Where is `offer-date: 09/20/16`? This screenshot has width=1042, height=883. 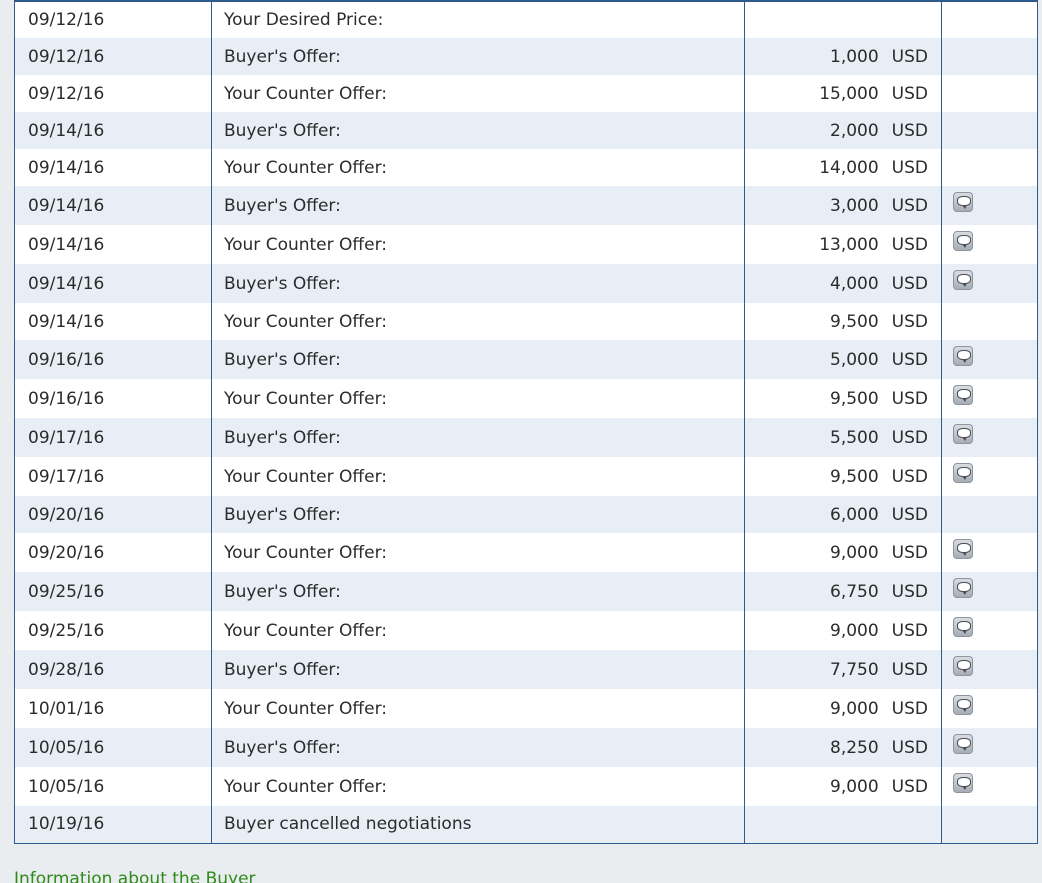
offer-date: 09/20/16 is located at coordinates (113, 552).